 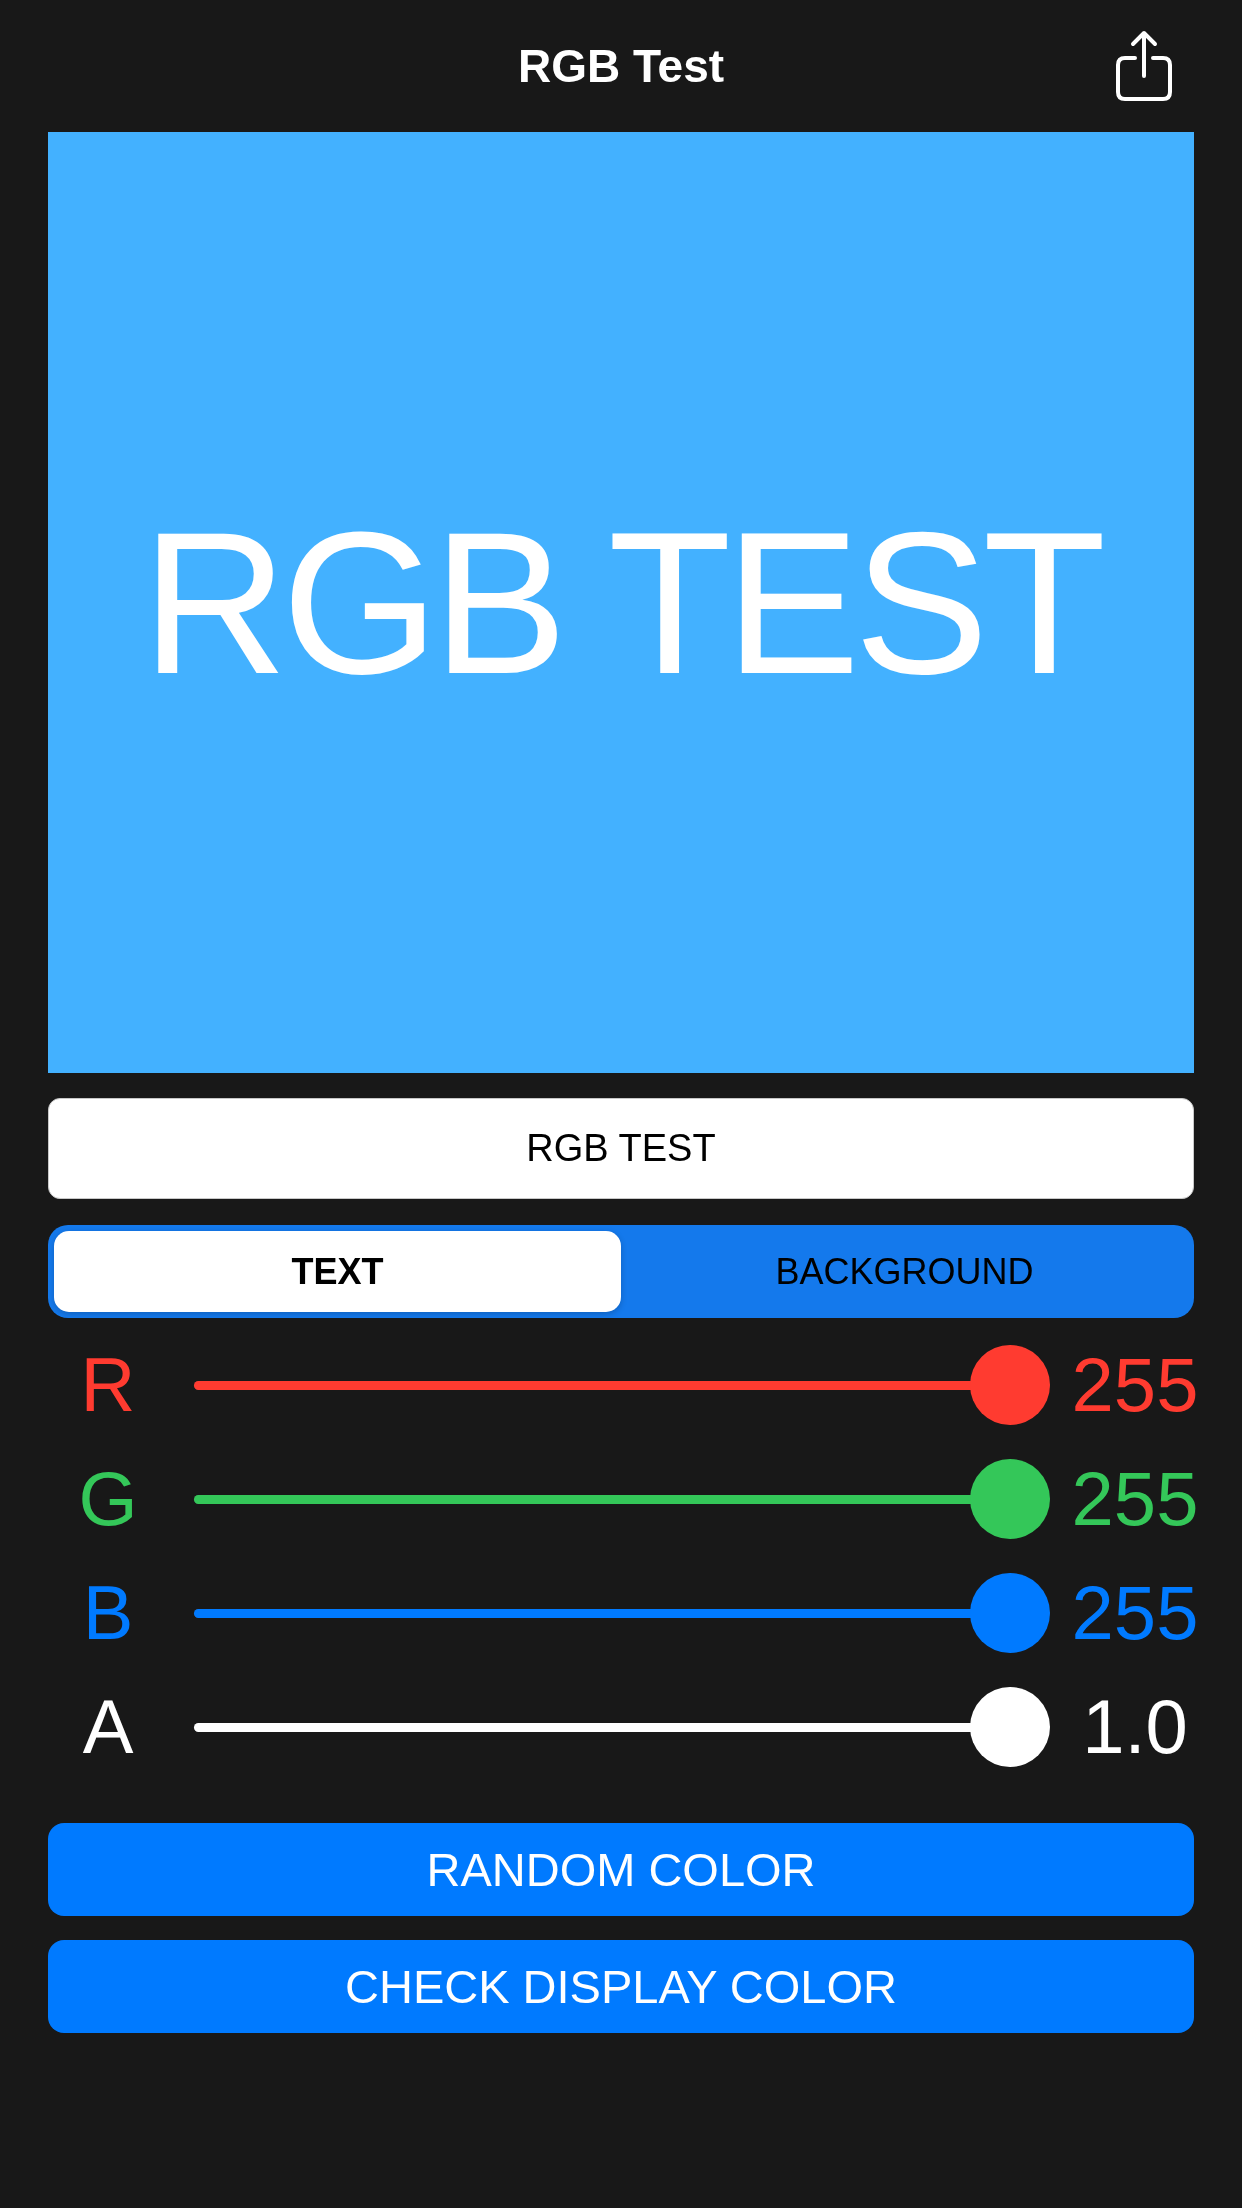 What do you see at coordinates (337, 1271) in the screenshot?
I see `segment-tab: TEXT` at bounding box center [337, 1271].